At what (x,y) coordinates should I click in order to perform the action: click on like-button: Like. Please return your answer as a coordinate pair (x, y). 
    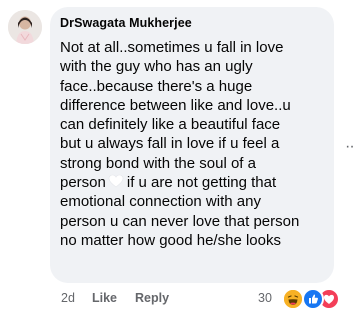
    Looking at the image, I should click on (104, 298).